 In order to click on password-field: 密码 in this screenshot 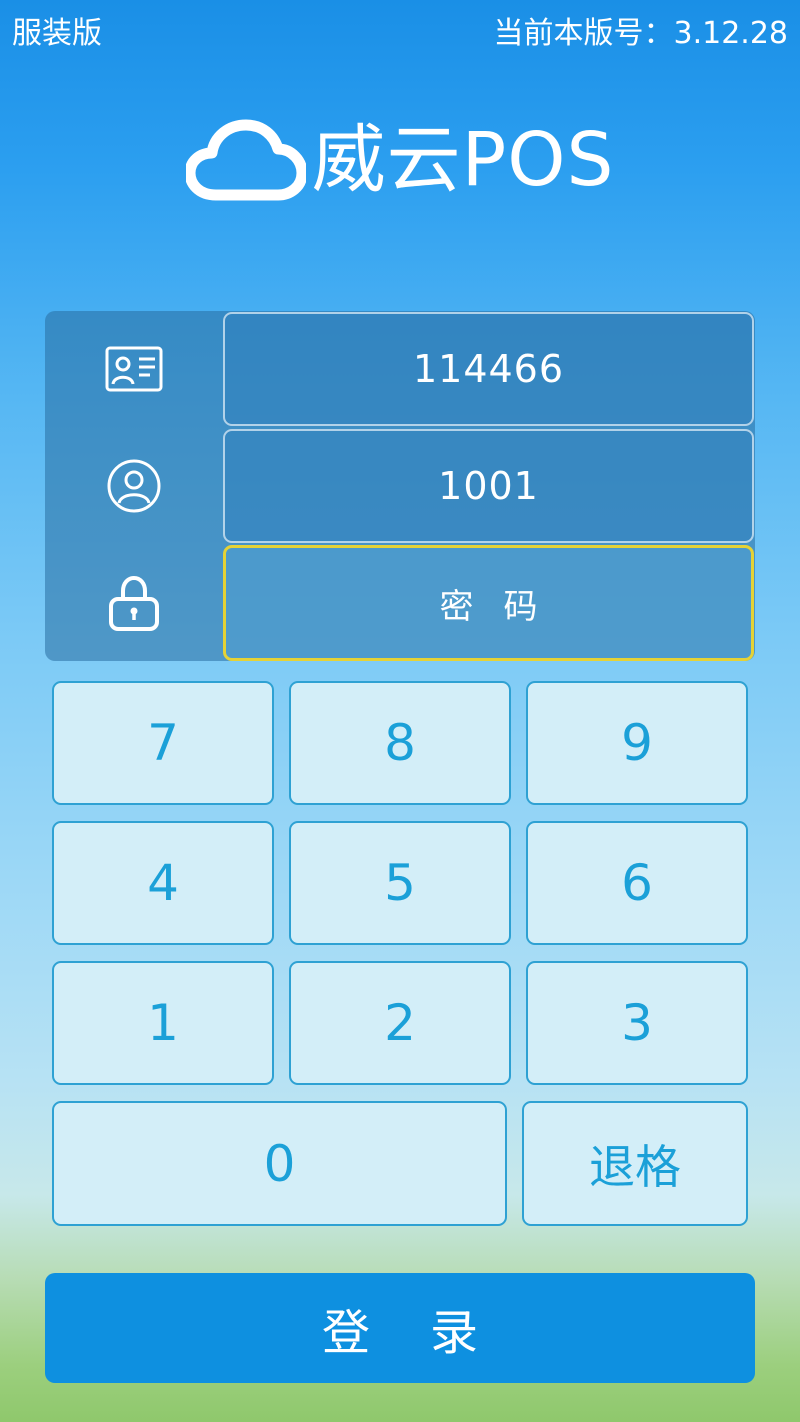, I will do `click(488, 603)`.